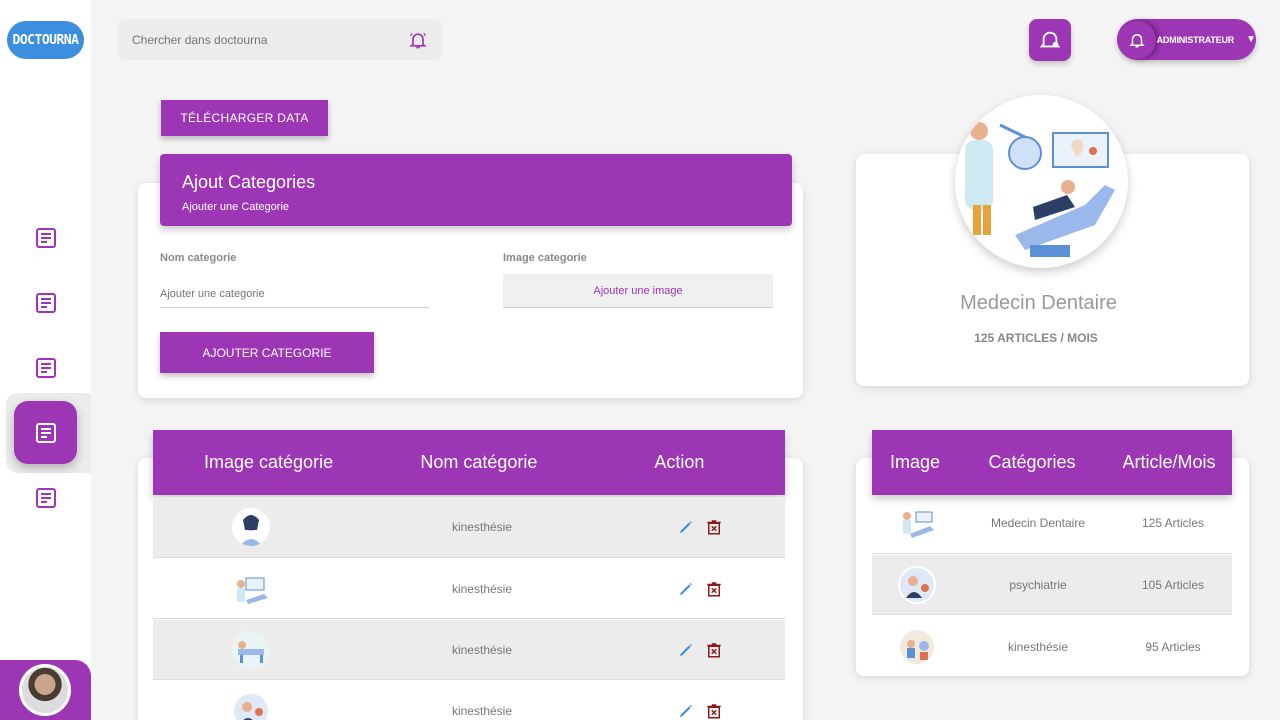  I want to click on alarm-icon, so click(1050, 39).